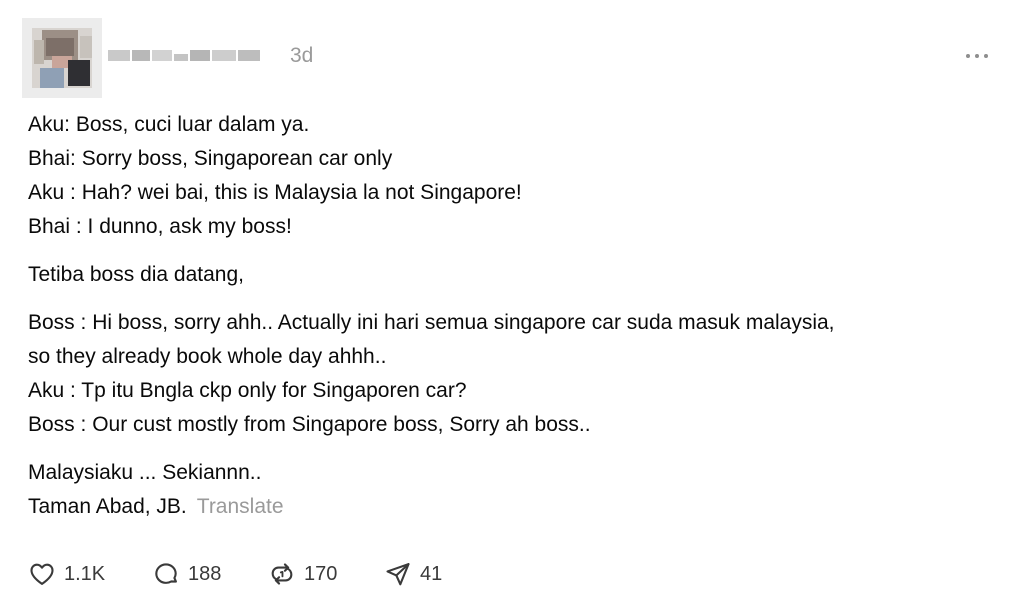 The image size is (1024, 605). I want to click on text-line: Tetiba boss dia datang,, so click(136, 274).